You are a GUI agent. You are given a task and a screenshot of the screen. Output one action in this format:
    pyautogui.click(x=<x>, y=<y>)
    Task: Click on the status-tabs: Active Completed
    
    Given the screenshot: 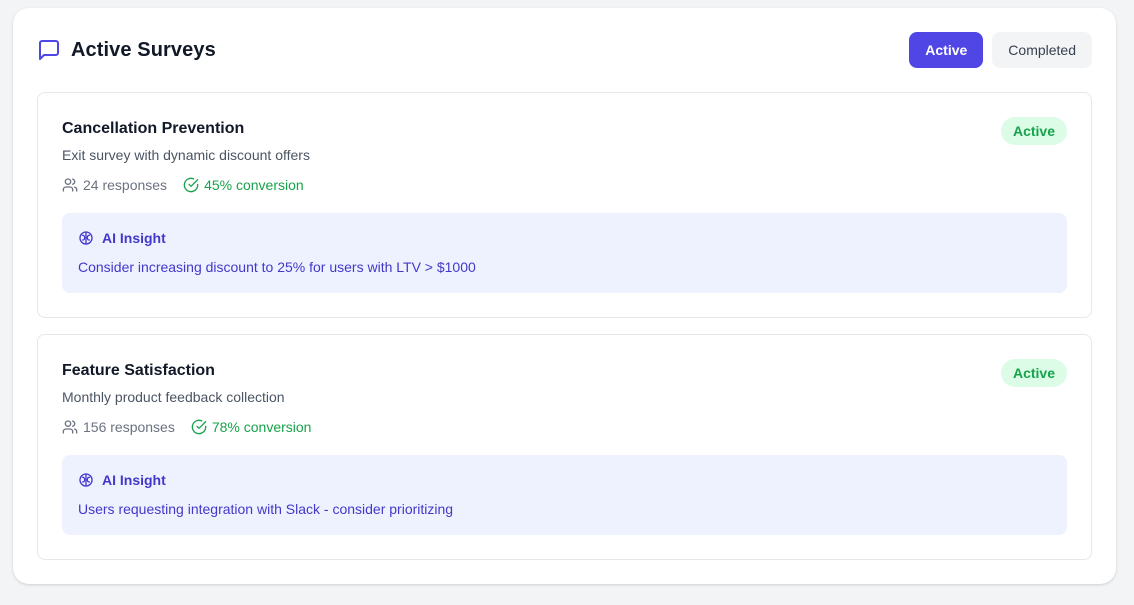 What is the action you would take?
    pyautogui.click(x=1000, y=50)
    